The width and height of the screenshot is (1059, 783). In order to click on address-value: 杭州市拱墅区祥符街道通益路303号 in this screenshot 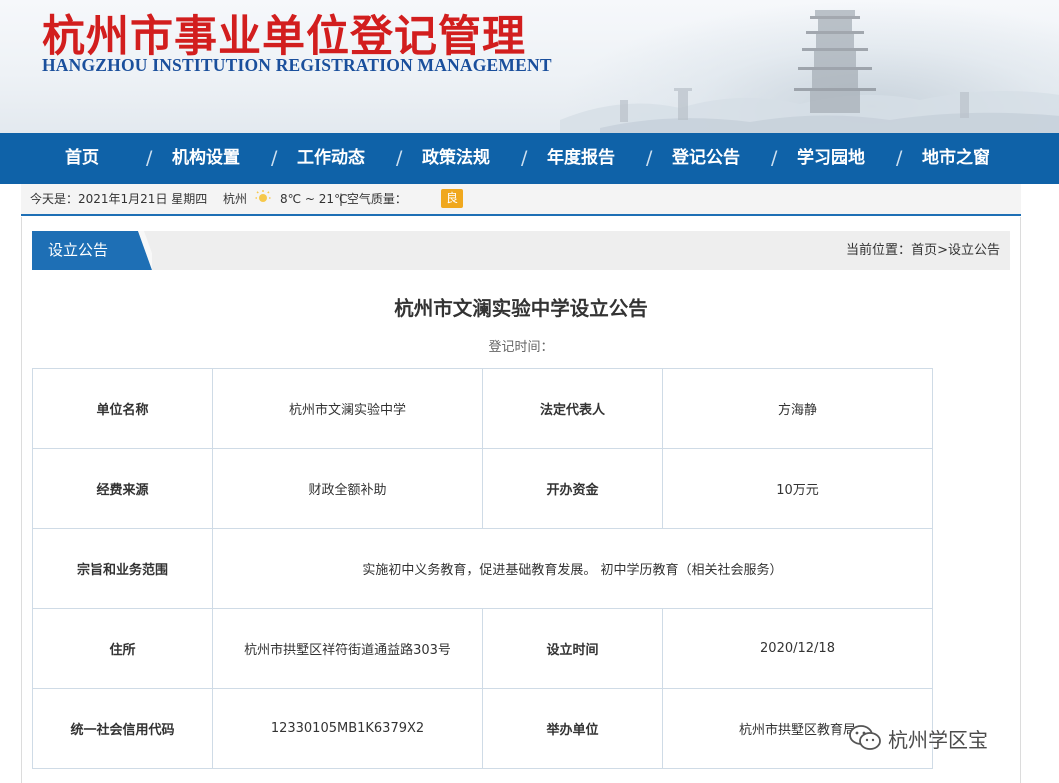, I will do `click(347, 648)`.